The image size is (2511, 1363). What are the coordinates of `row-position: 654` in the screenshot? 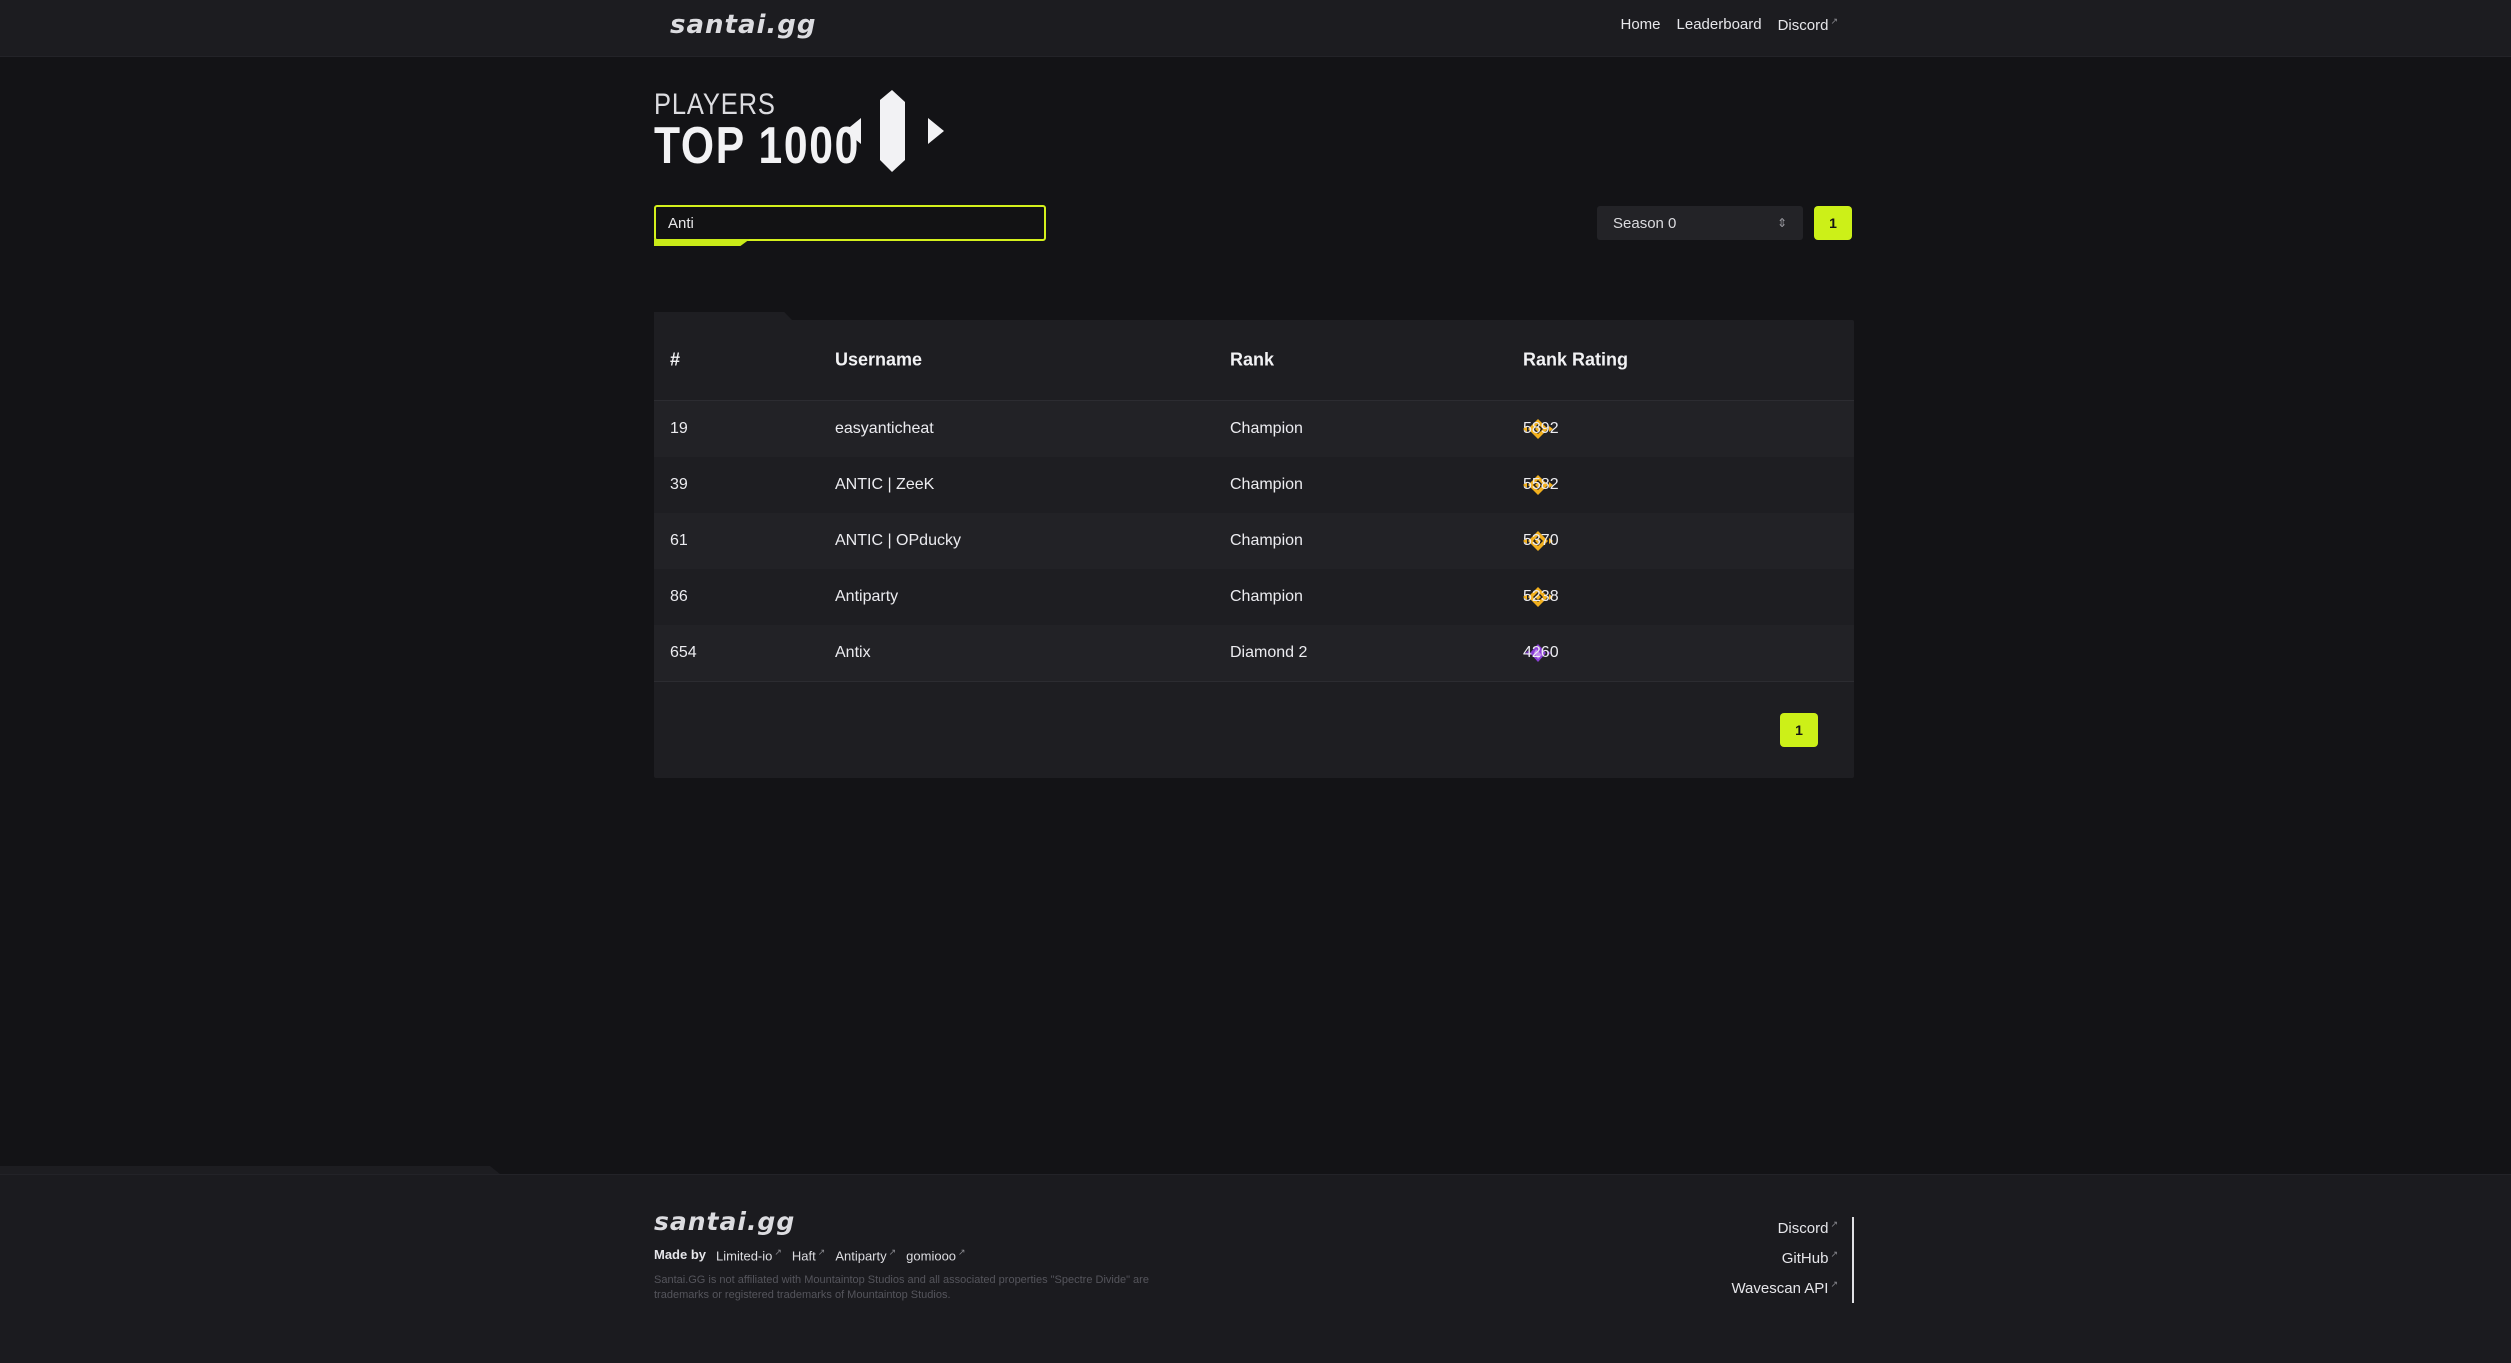 It's located at (683, 652).